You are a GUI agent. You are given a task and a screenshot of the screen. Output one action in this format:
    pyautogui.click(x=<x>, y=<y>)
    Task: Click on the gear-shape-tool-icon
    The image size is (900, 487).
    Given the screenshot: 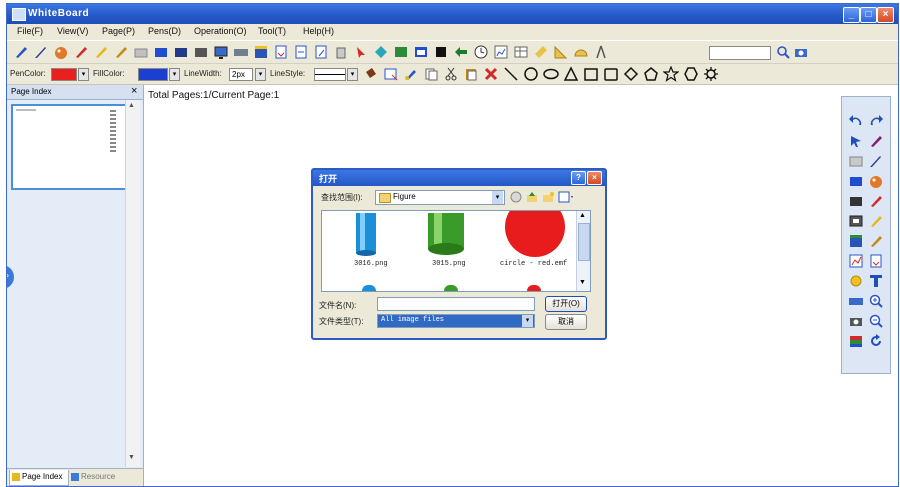 What is the action you would take?
    pyautogui.click(x=711, y=74)
    